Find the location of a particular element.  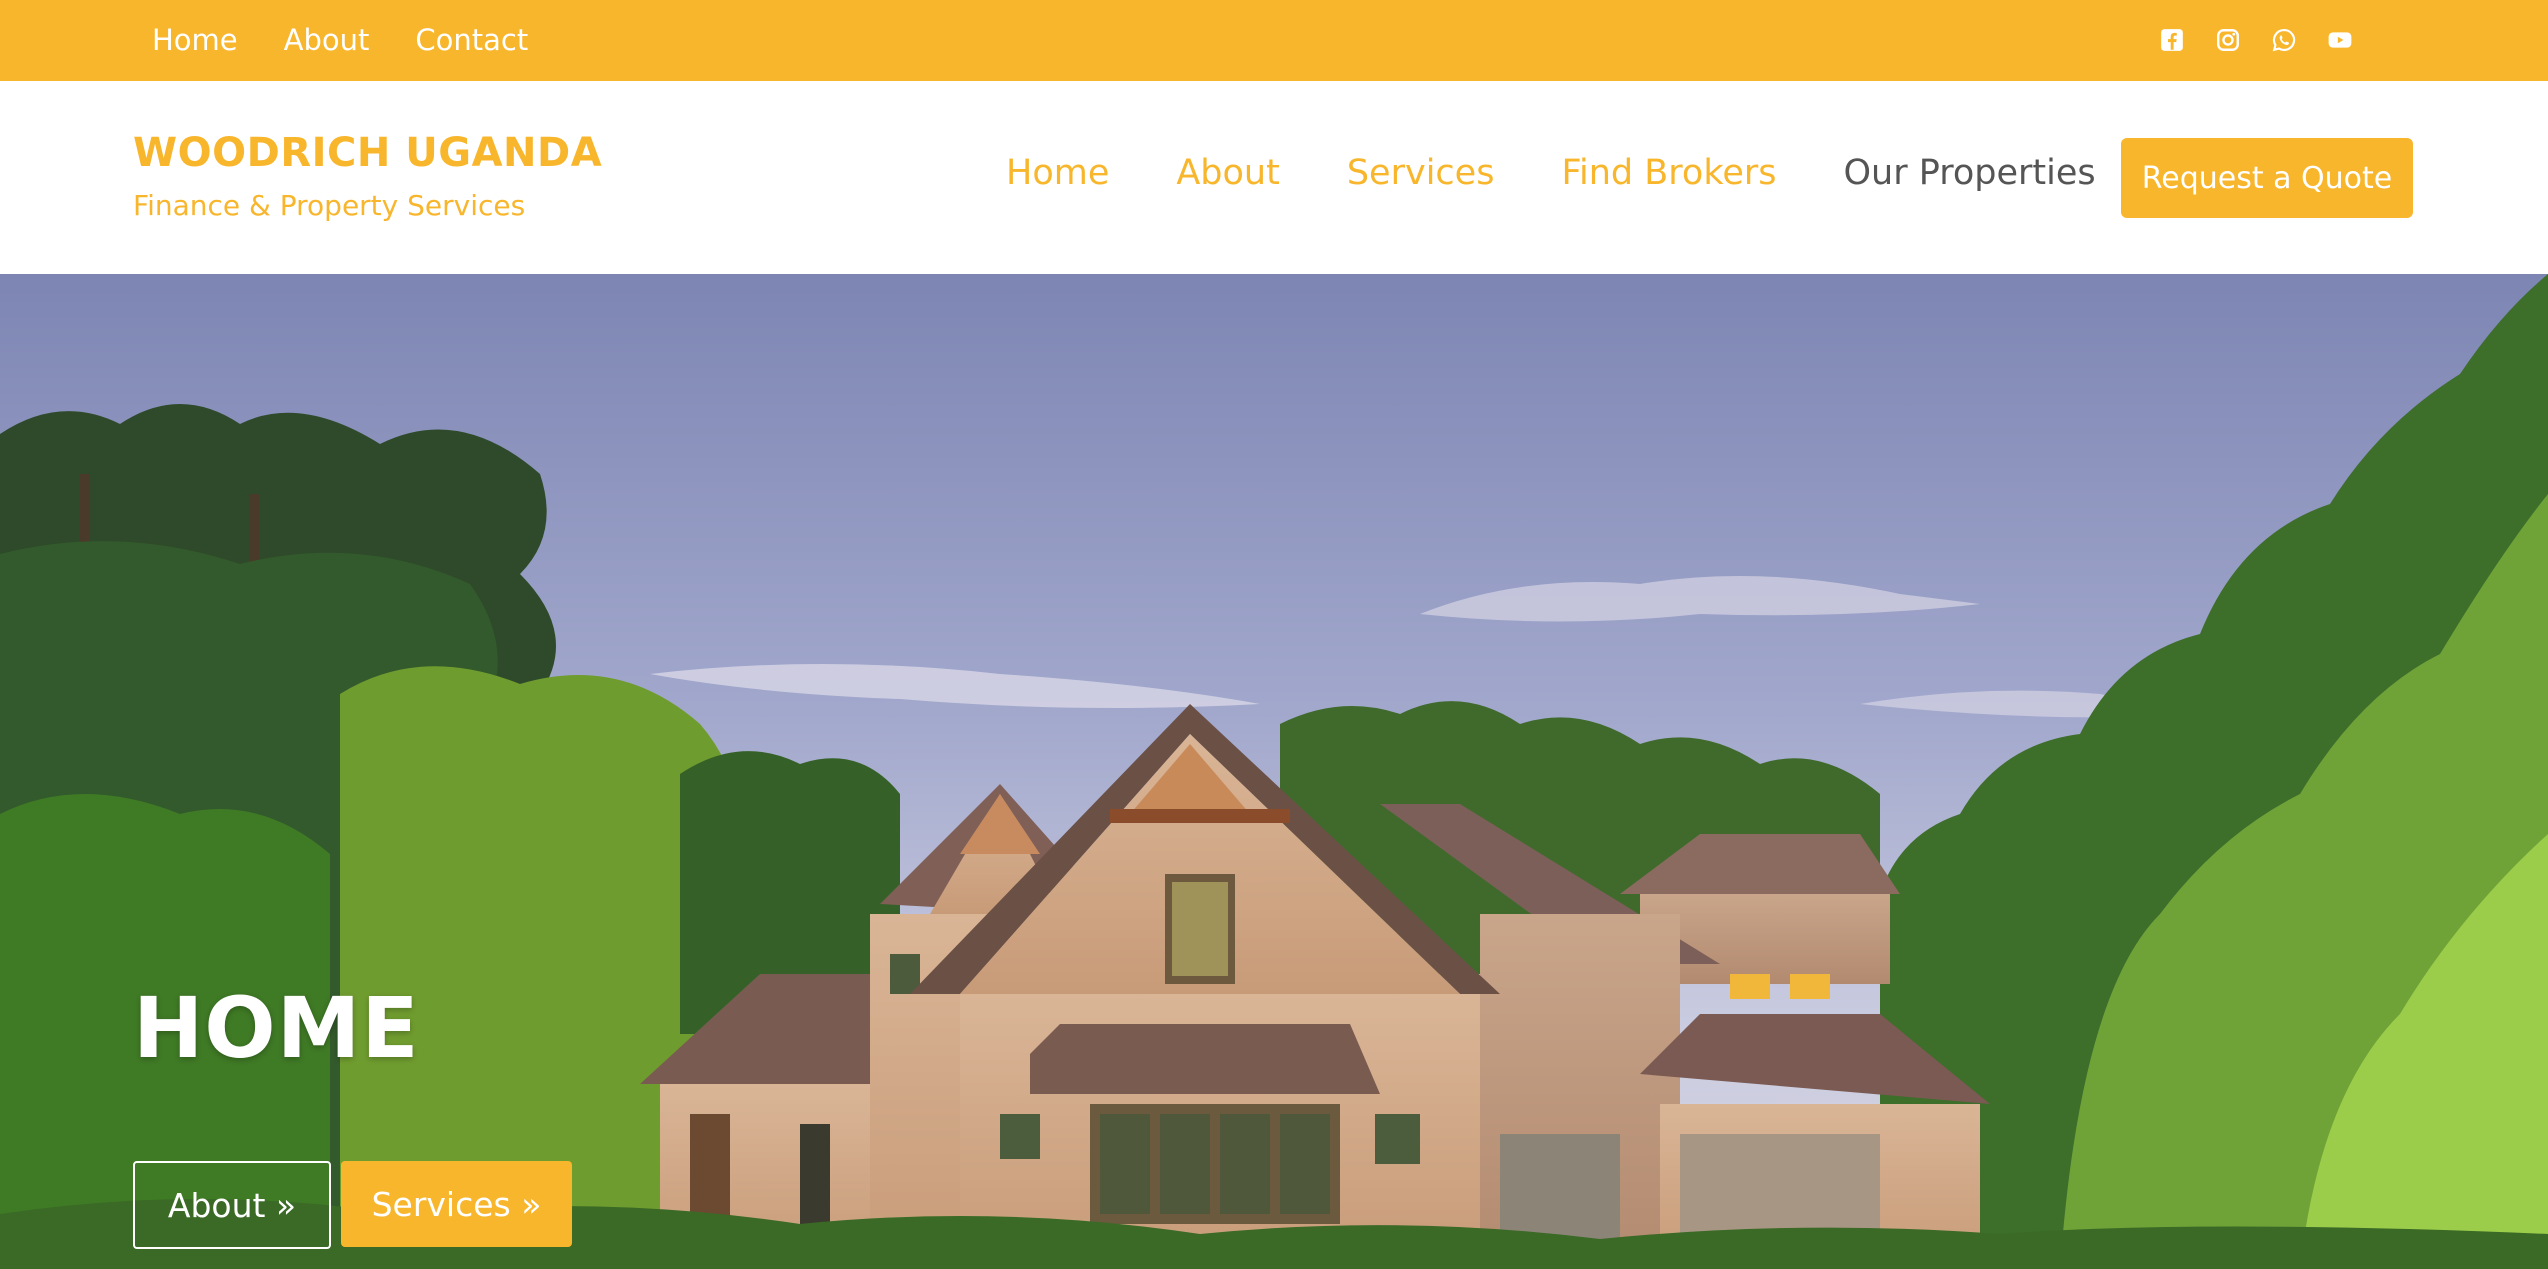

brand-title: WOODRICH UGANDA is located at coordinates (367, 153).